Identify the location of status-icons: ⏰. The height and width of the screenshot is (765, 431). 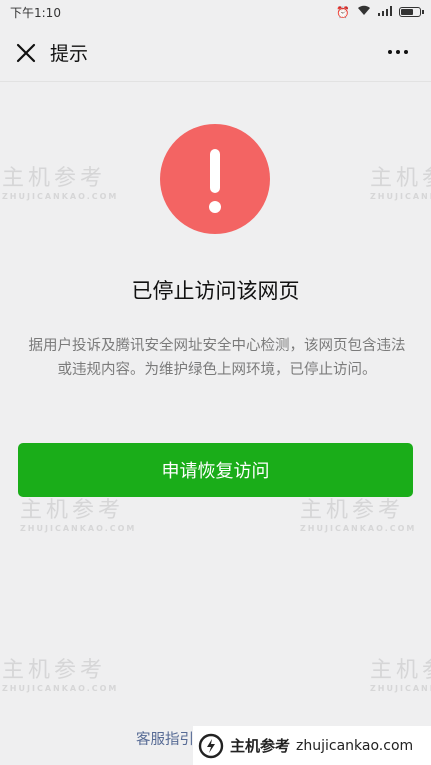
(380, 12).